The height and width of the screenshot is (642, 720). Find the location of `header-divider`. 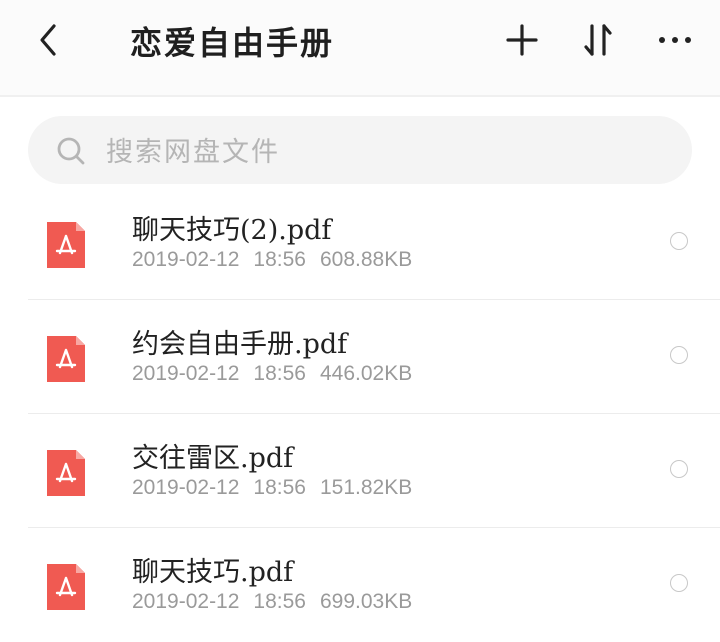

header-divider is located at coordinates (360, 96).